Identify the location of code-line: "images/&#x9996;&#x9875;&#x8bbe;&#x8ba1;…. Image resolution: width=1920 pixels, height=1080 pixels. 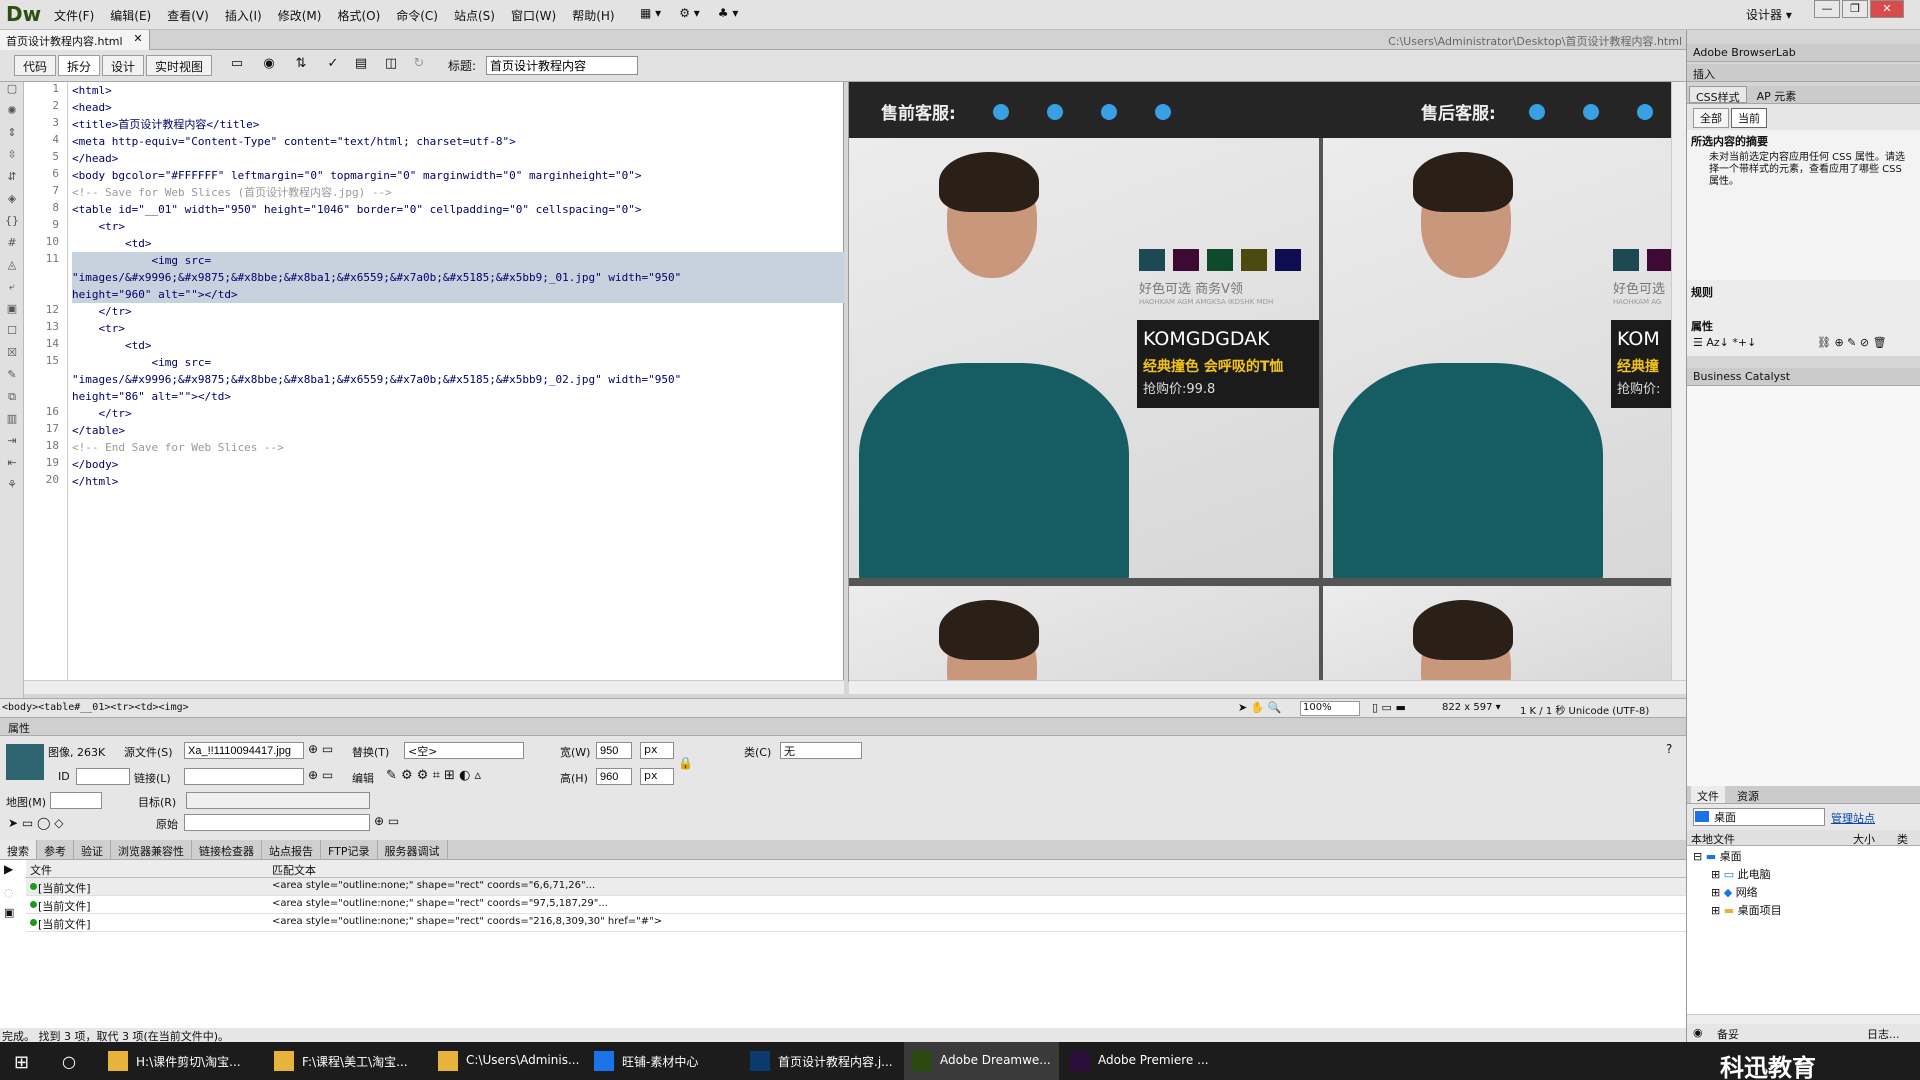
(458, 277).